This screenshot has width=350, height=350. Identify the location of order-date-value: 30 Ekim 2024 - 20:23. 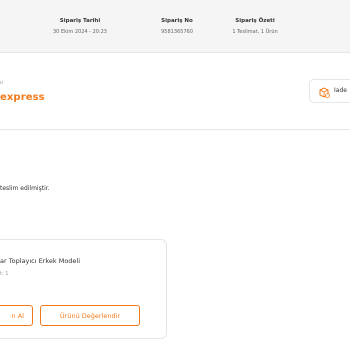
(80, 32).